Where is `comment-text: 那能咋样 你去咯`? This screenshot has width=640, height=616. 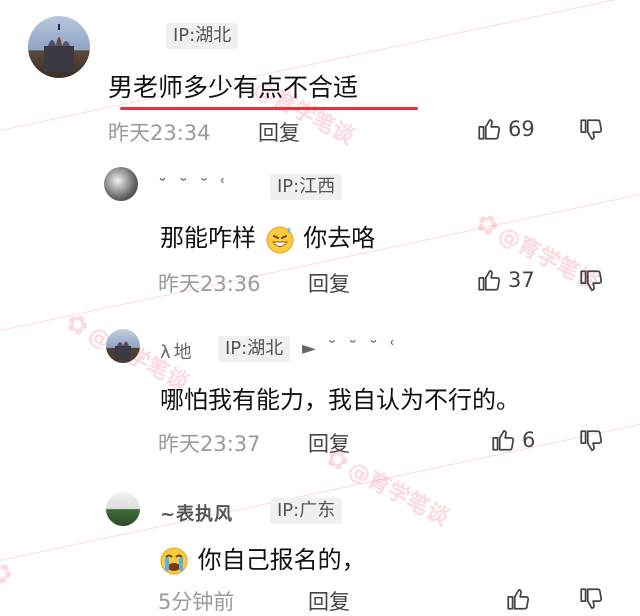
comment-text: 那能咋样 你去咯 is located at coordinates (267, 236).